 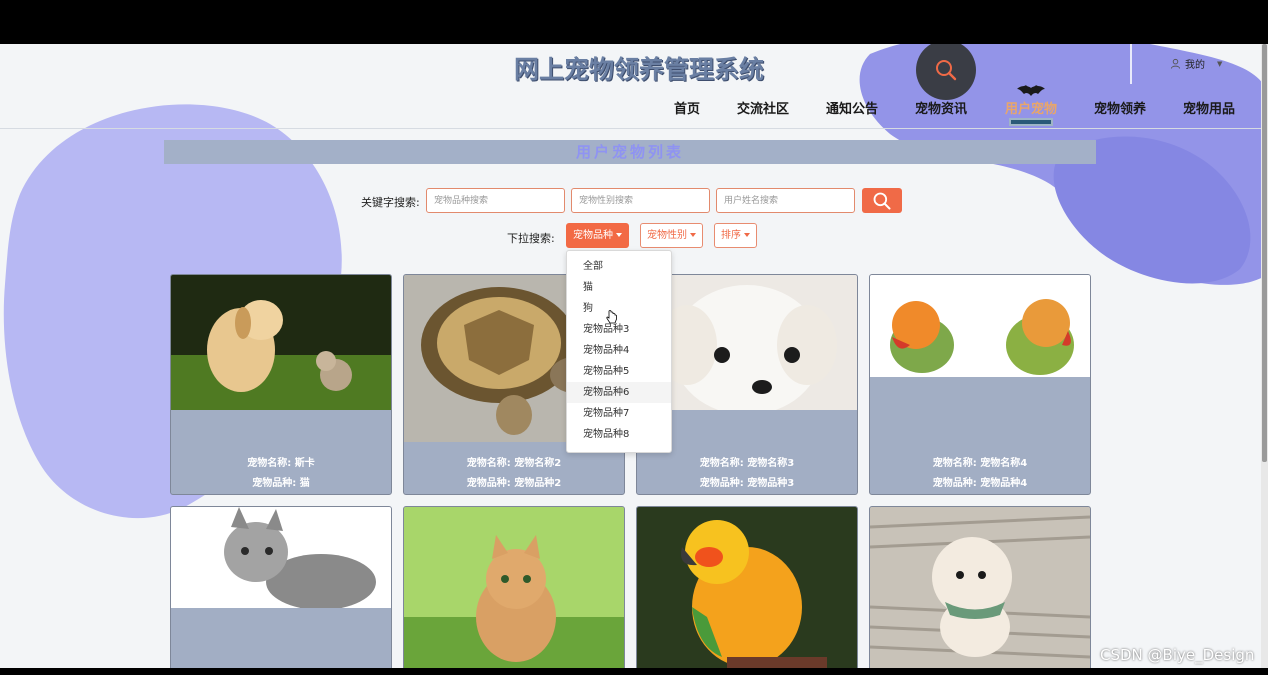 I want to click on nav-pet-news: 宠物资讯, so click(x=941, y=107).